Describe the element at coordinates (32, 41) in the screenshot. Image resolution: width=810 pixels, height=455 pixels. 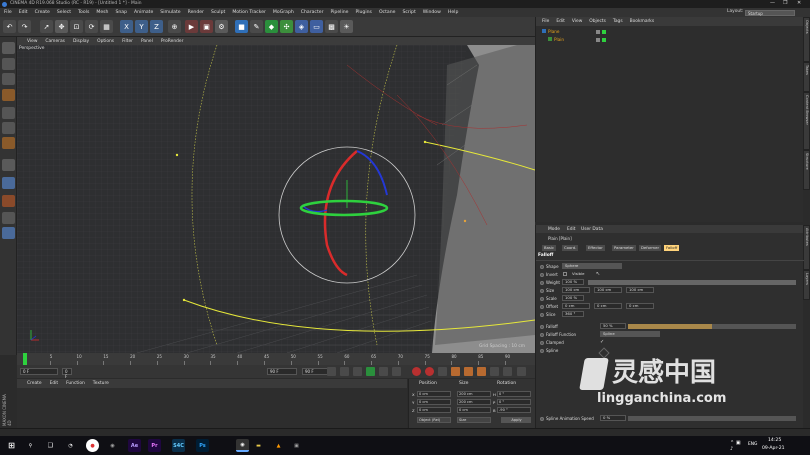
I see `viewport-menu-view: View` at that location.